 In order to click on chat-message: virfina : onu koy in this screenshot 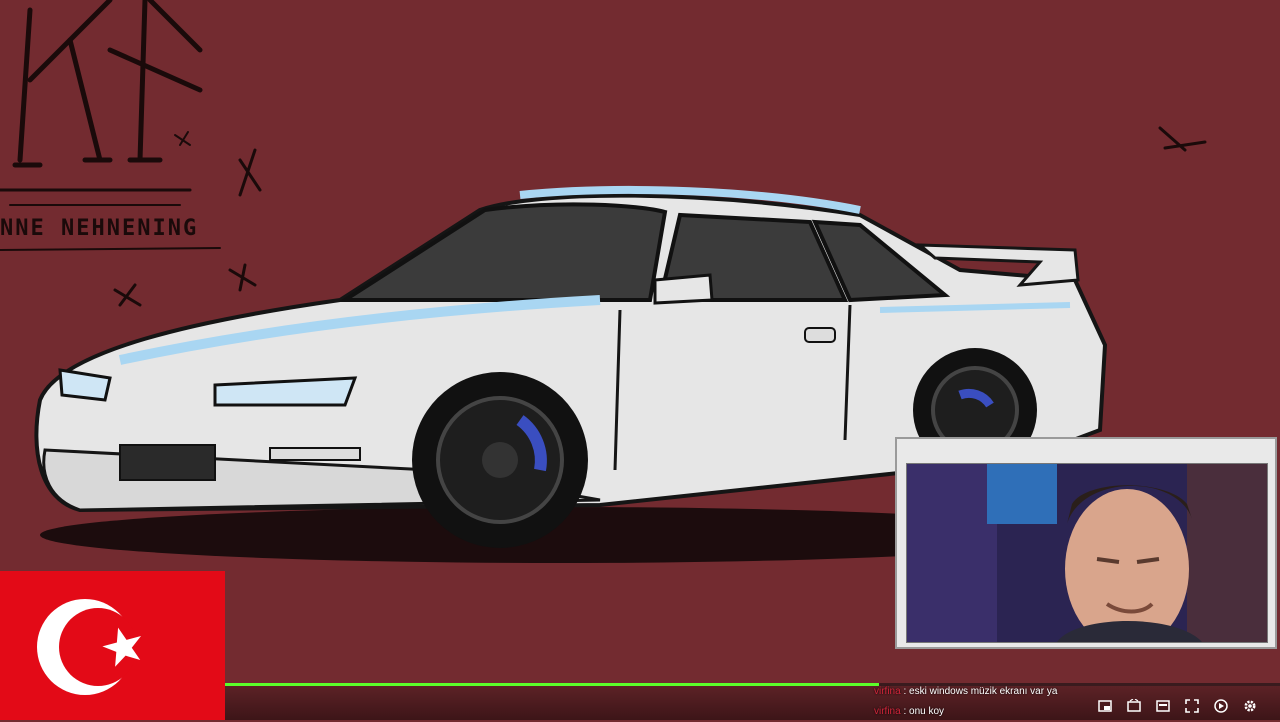, I will do `click(909, 711)`.